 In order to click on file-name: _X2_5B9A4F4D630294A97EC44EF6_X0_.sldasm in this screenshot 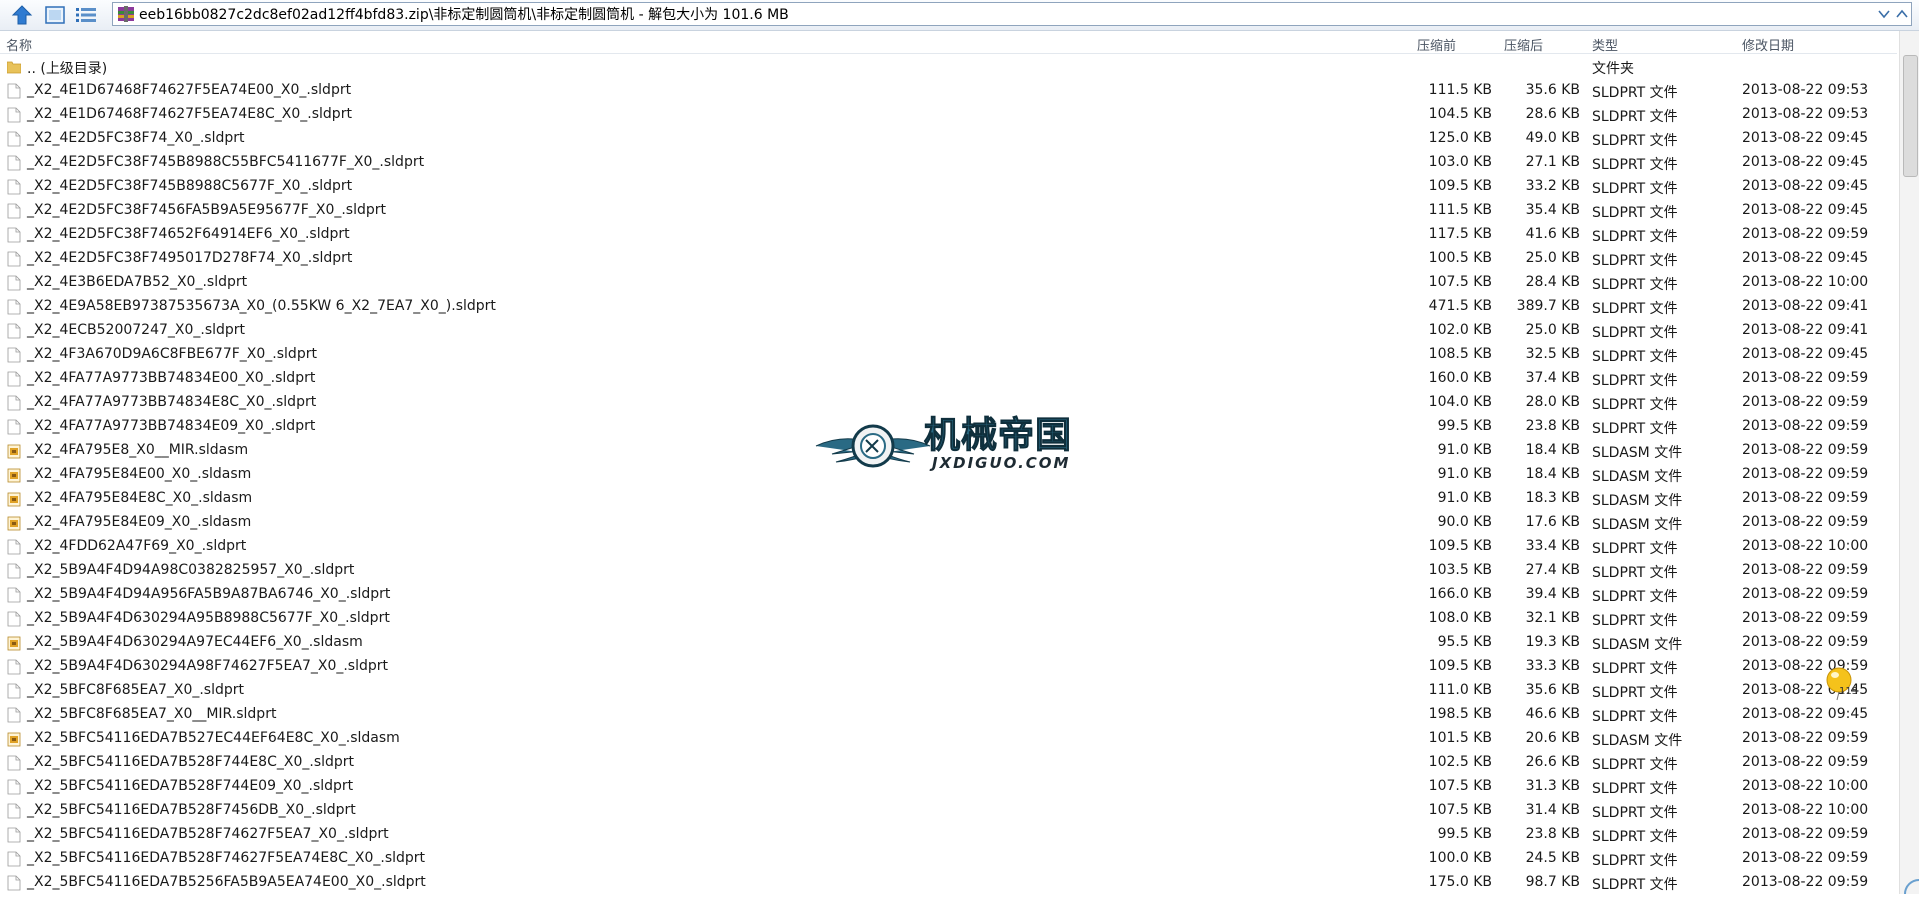, I will do `click(195, 642)`.